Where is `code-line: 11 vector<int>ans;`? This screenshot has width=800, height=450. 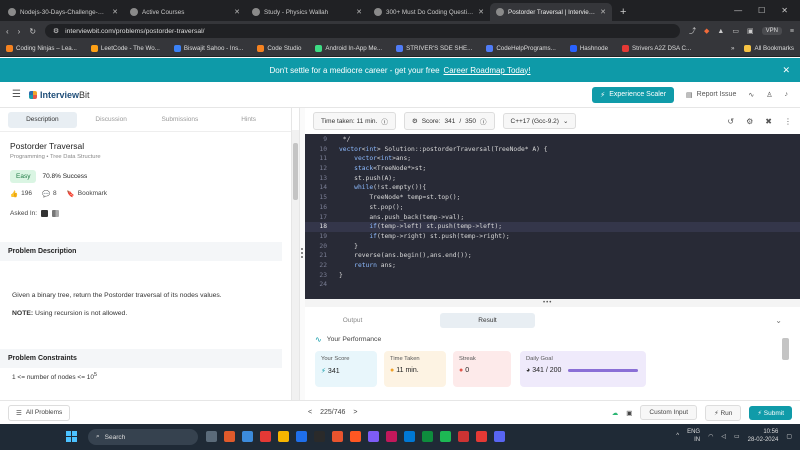
code-line: 11 vector<int>ans; is located at coordinates (552, 159).